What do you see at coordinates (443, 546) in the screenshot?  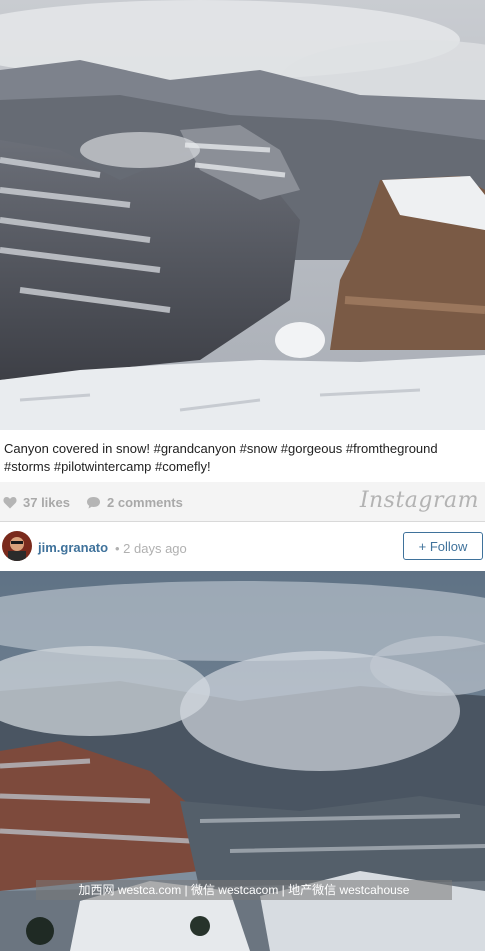 I see `follow-button: + Follow` at bounding box center [443, 546].